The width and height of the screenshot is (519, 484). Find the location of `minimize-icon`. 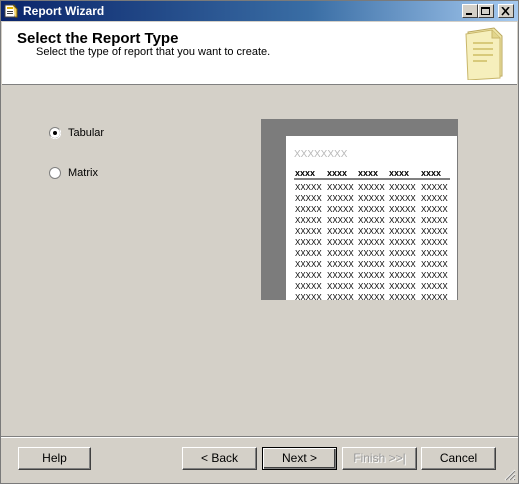

minimize-icon is located at coordinates (469, 14).